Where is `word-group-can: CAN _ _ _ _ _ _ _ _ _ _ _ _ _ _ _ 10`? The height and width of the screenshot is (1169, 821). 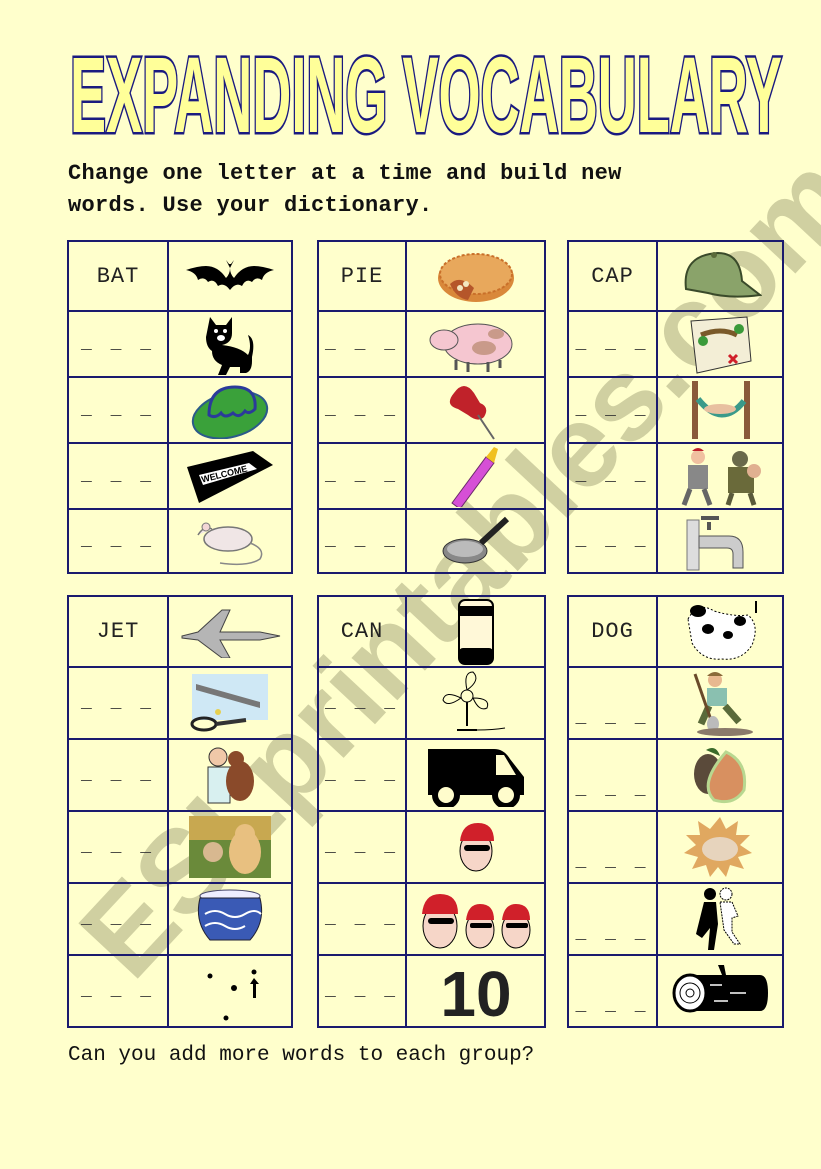
word-group-can: CAN _ _ _ _ _ _ _ _ _ _ _ _ _ _ _ 10 is located at coordinates (431, 811).